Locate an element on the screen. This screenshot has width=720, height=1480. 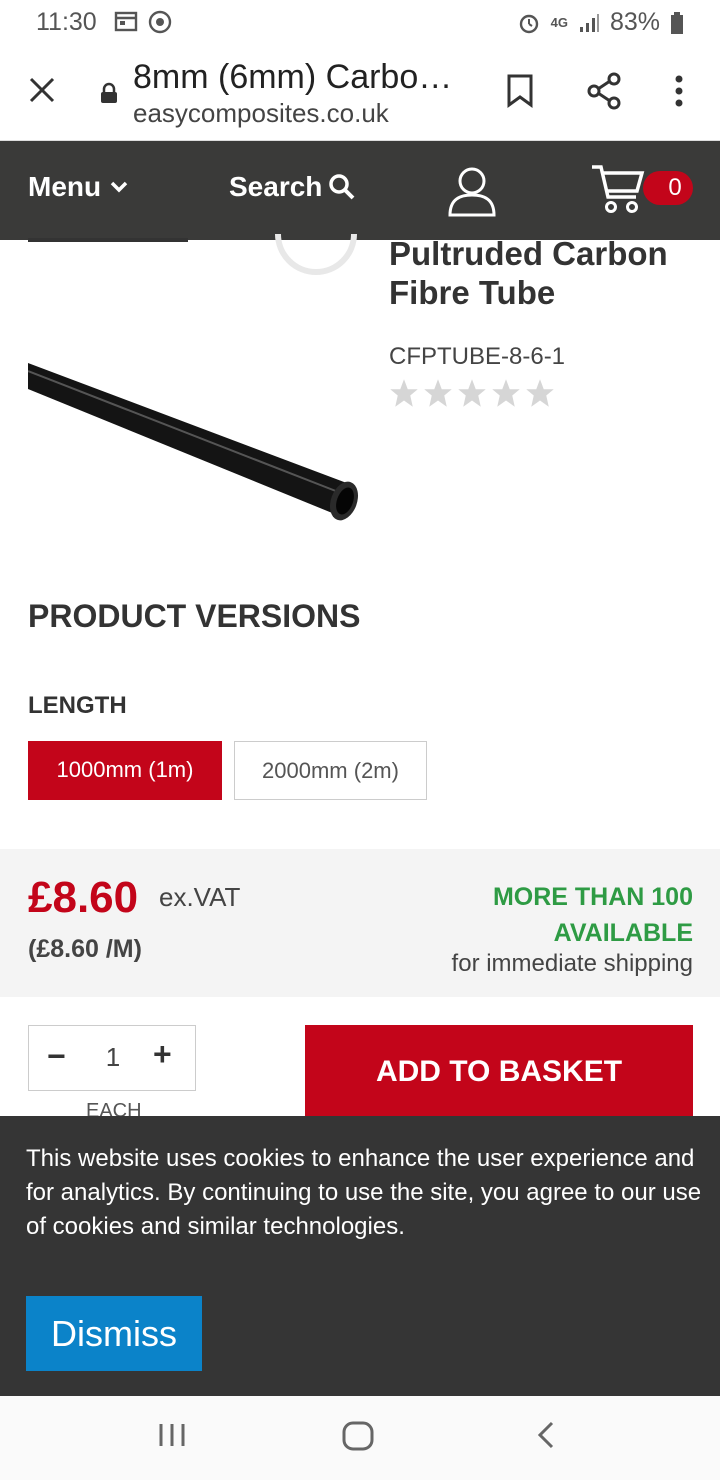
search-label: Search is located at coordinates (276, 186).